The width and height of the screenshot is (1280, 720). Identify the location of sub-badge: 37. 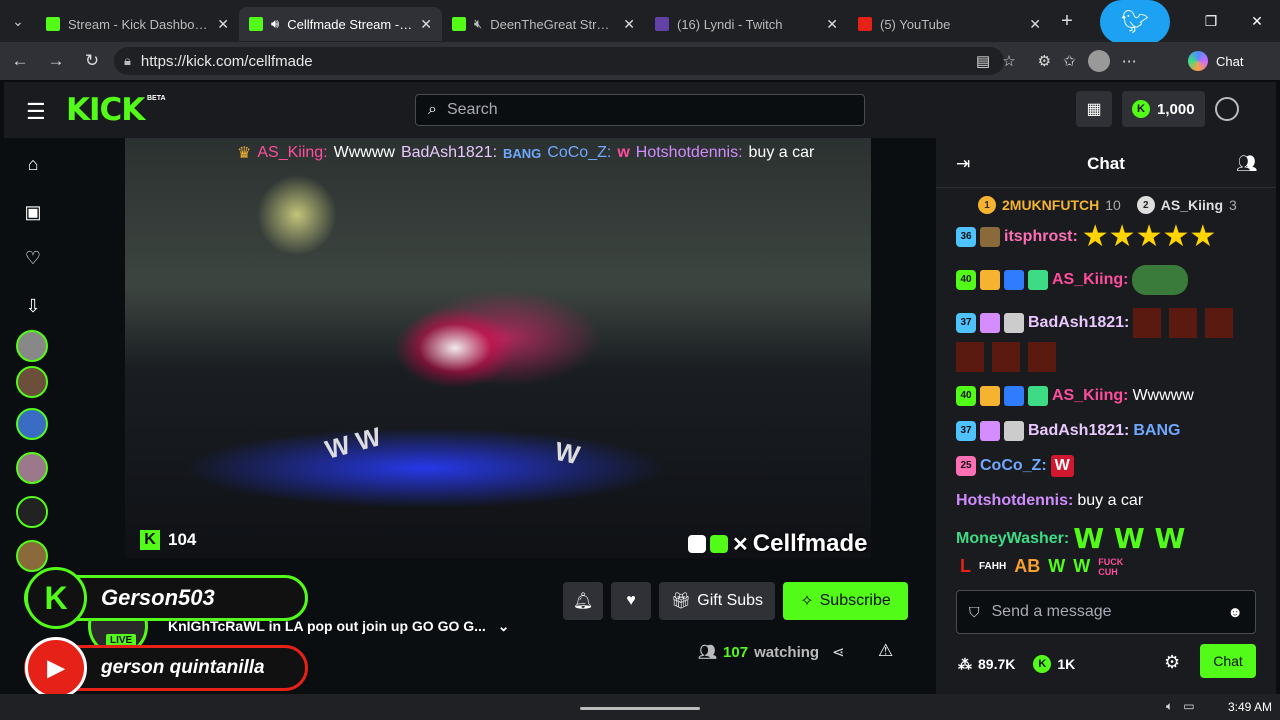
(966, 323).